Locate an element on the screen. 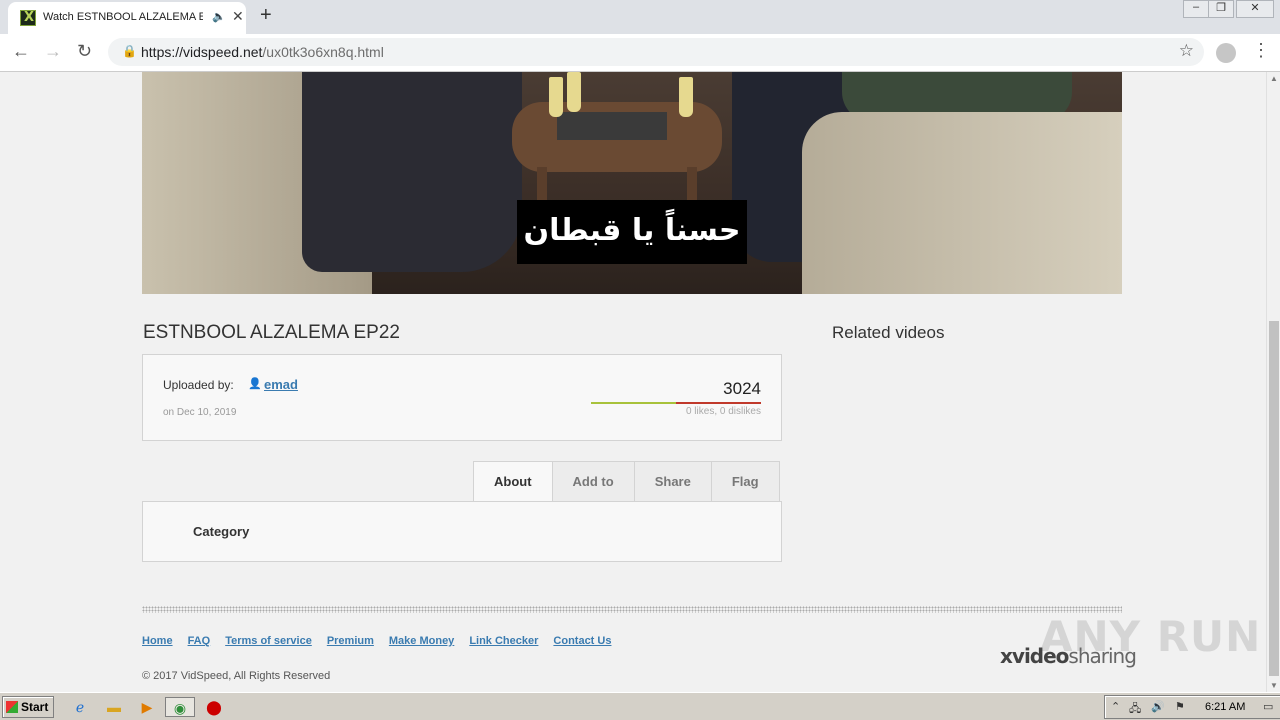 Image resolution: width=1280 pixels, height=720 pixels. url-text: https://vidspeed.net/ux0tk3o6xn8q.html is located at coordinates (262, 52).